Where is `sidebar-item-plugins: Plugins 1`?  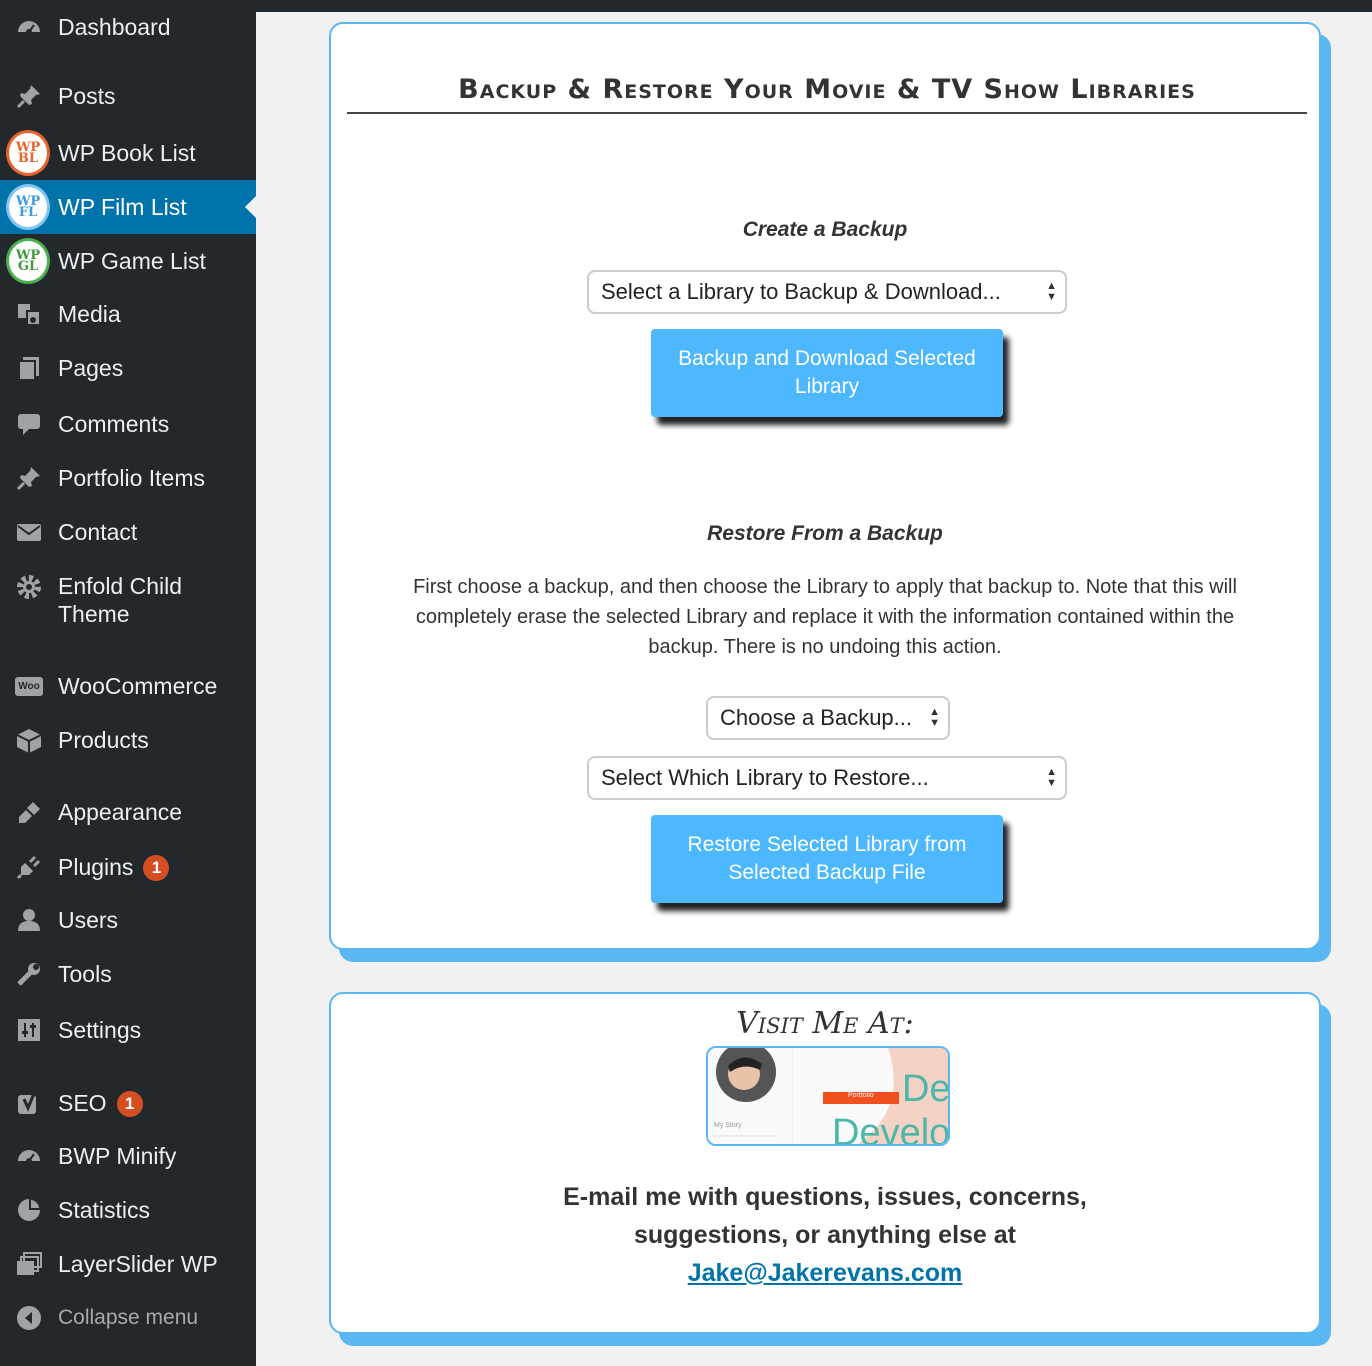
sidebar-item-plugins: Plugins 1 is located at coordinates (128, 867).